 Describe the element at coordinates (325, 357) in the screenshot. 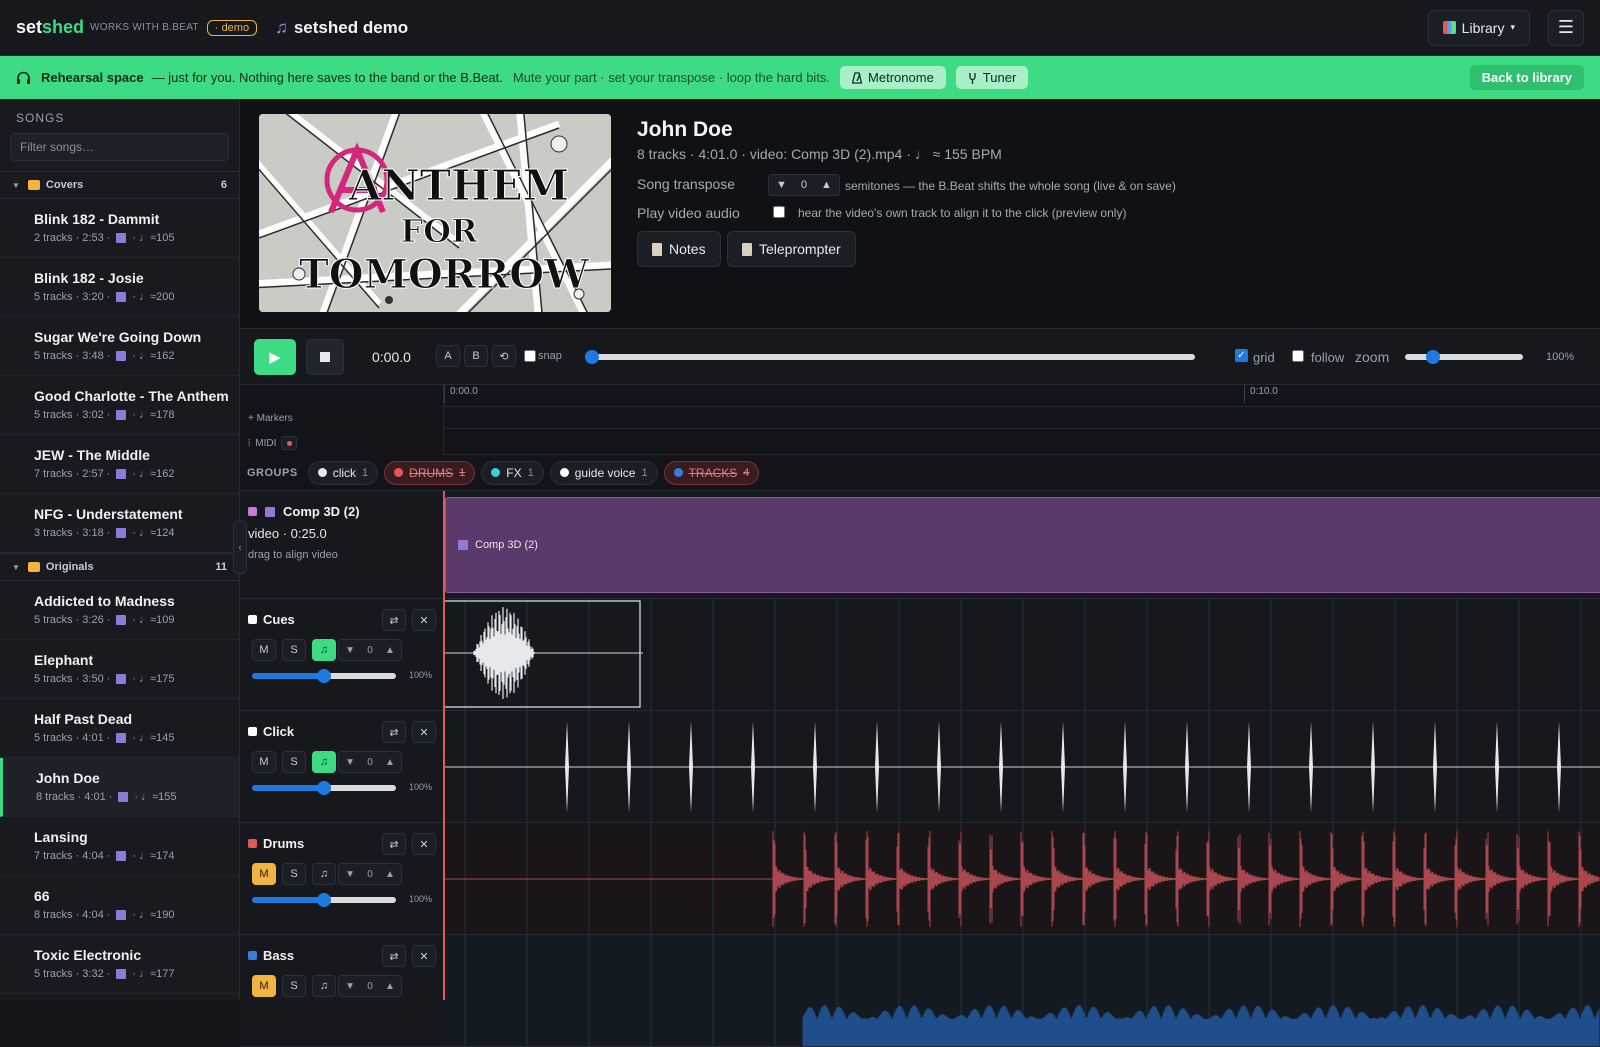

I see `stop-button` at that location.